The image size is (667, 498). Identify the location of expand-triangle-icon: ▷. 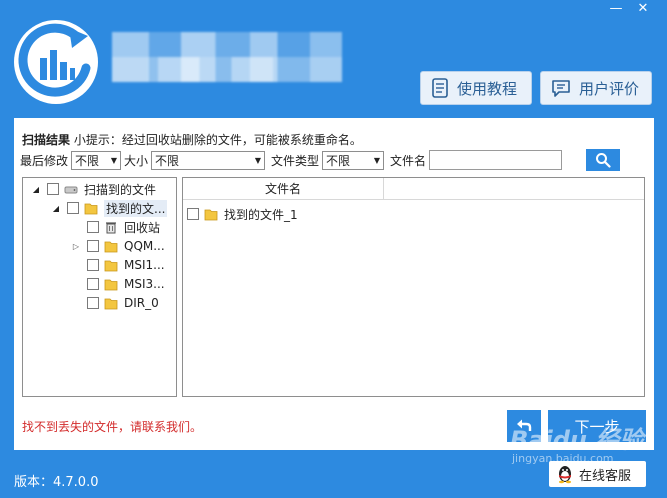
(76, 246).